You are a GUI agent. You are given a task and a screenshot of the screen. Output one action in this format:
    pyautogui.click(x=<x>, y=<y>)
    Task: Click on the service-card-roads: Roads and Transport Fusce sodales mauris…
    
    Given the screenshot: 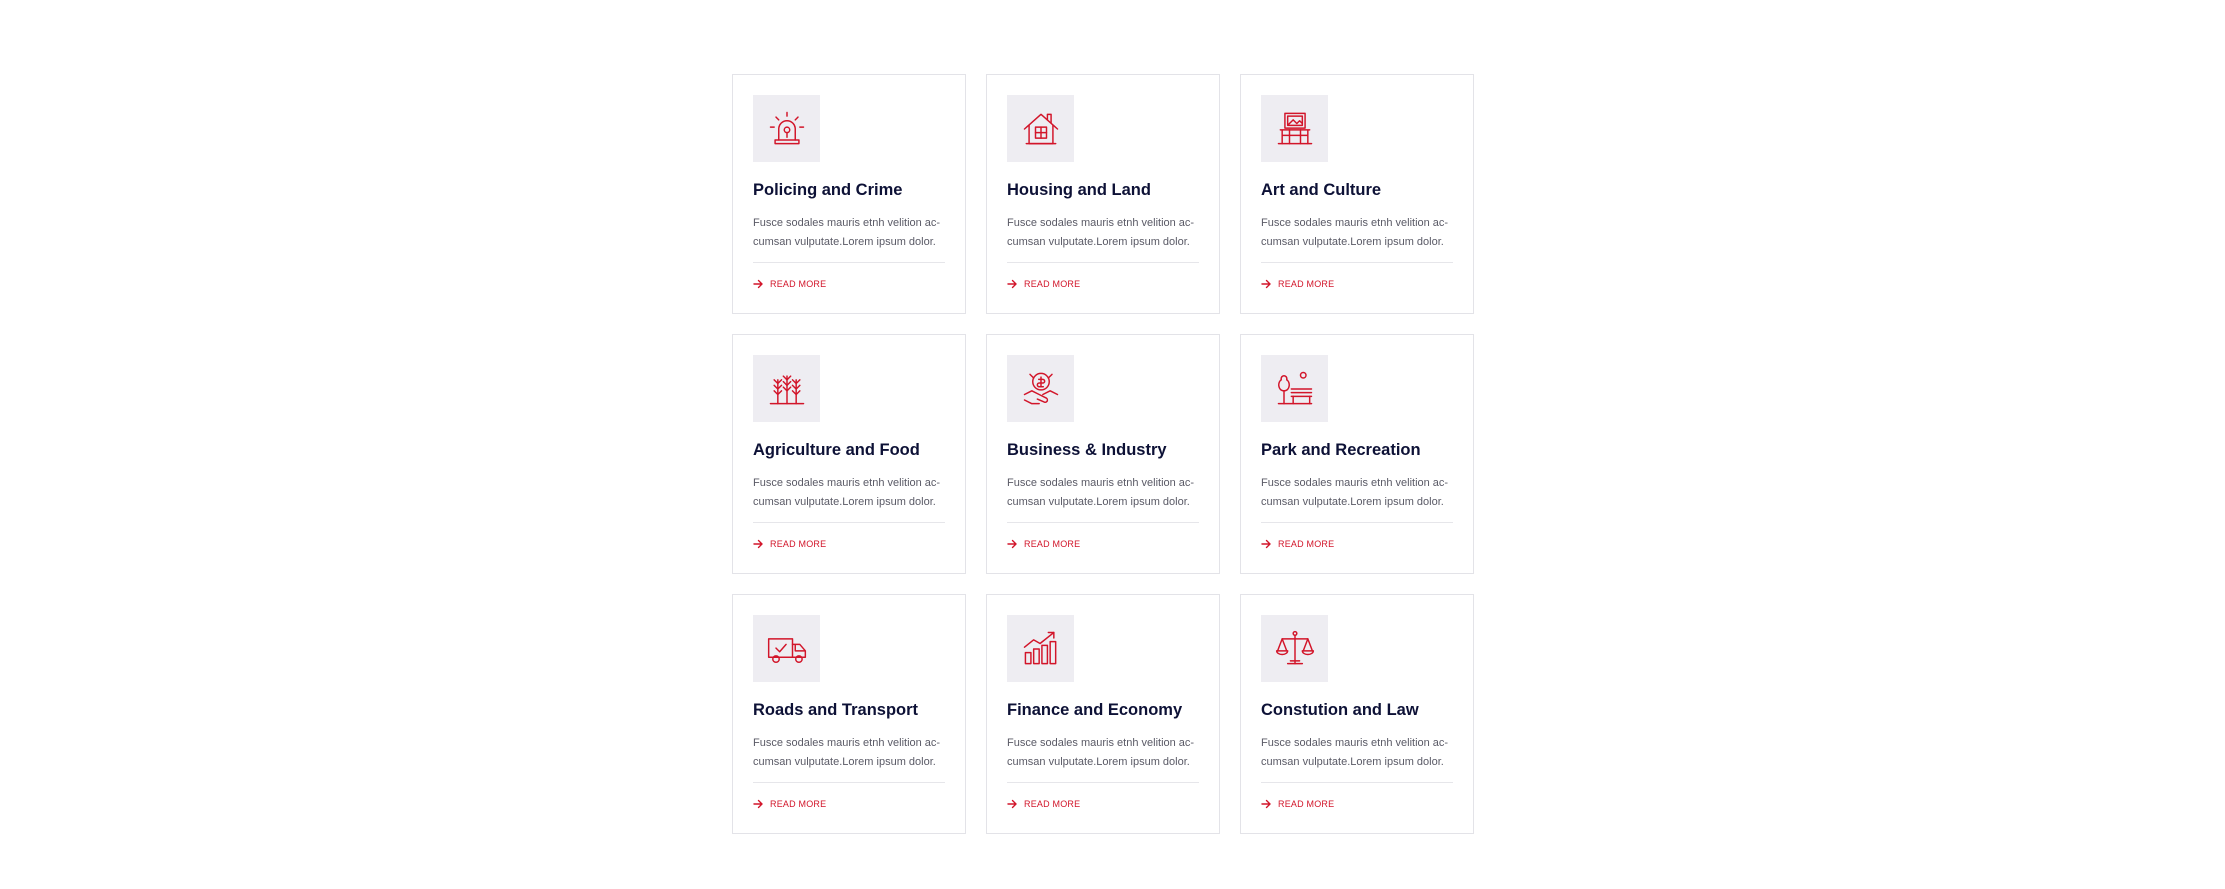 What is the action you would take?
    pyautogui.click(x=849, y=714)
    